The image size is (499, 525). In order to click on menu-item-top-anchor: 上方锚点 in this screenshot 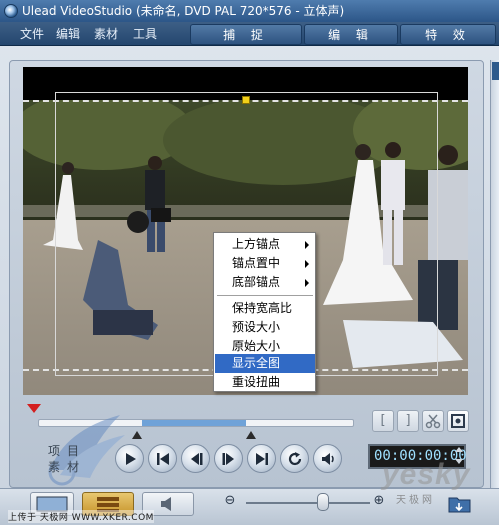, I will do `click(265, 244)`.